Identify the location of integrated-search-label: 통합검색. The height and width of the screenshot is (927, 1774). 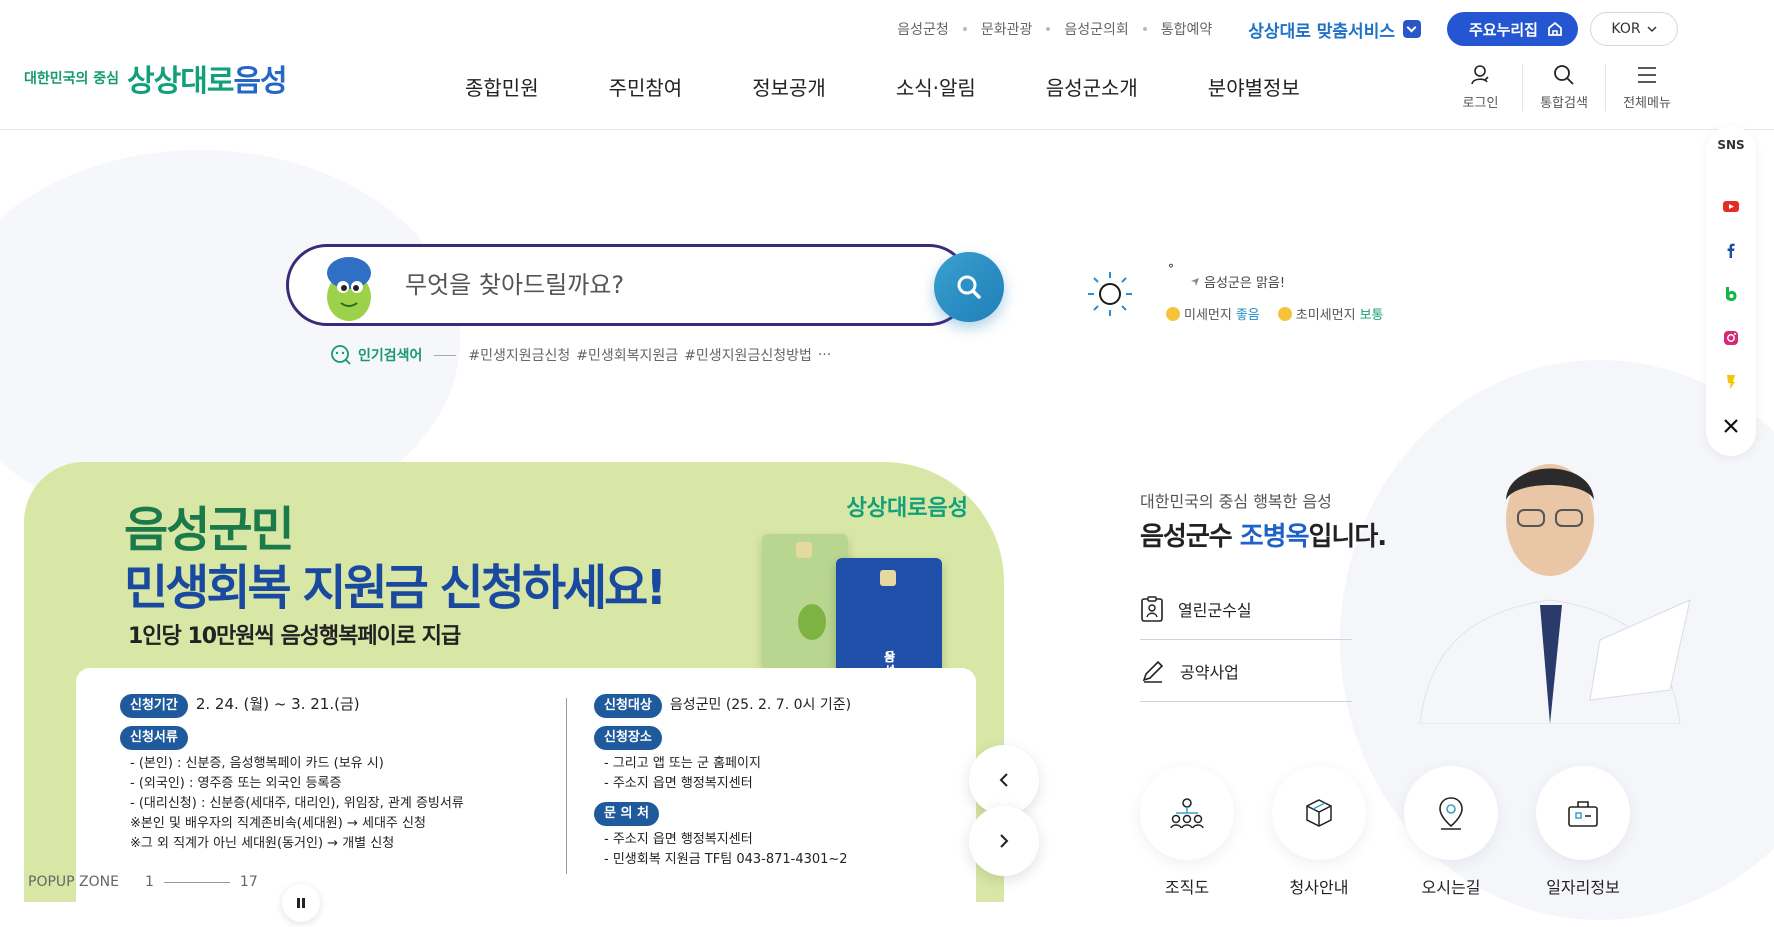
(1564, 103).